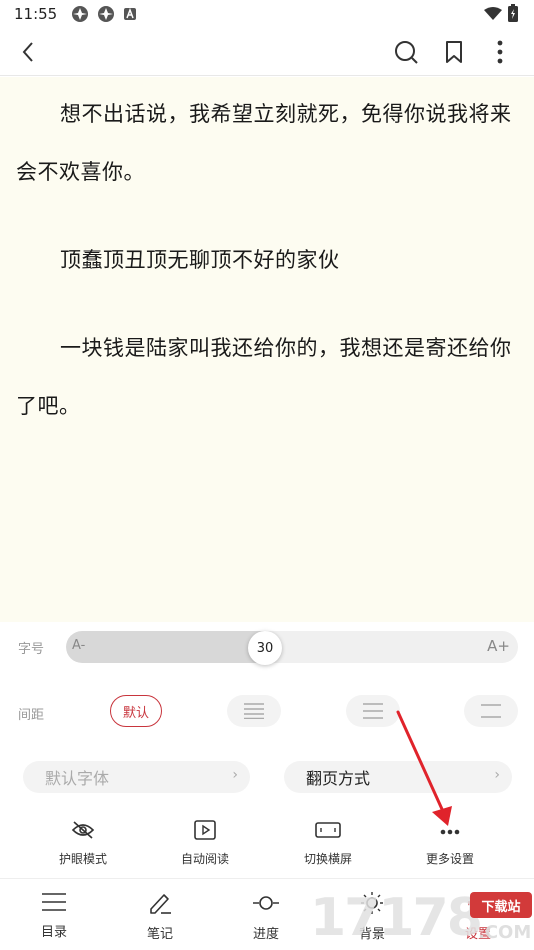 This screenshot has height=950, width=534. I want to click on font-family-pill: 默认字体 ›, so click(136, 777).